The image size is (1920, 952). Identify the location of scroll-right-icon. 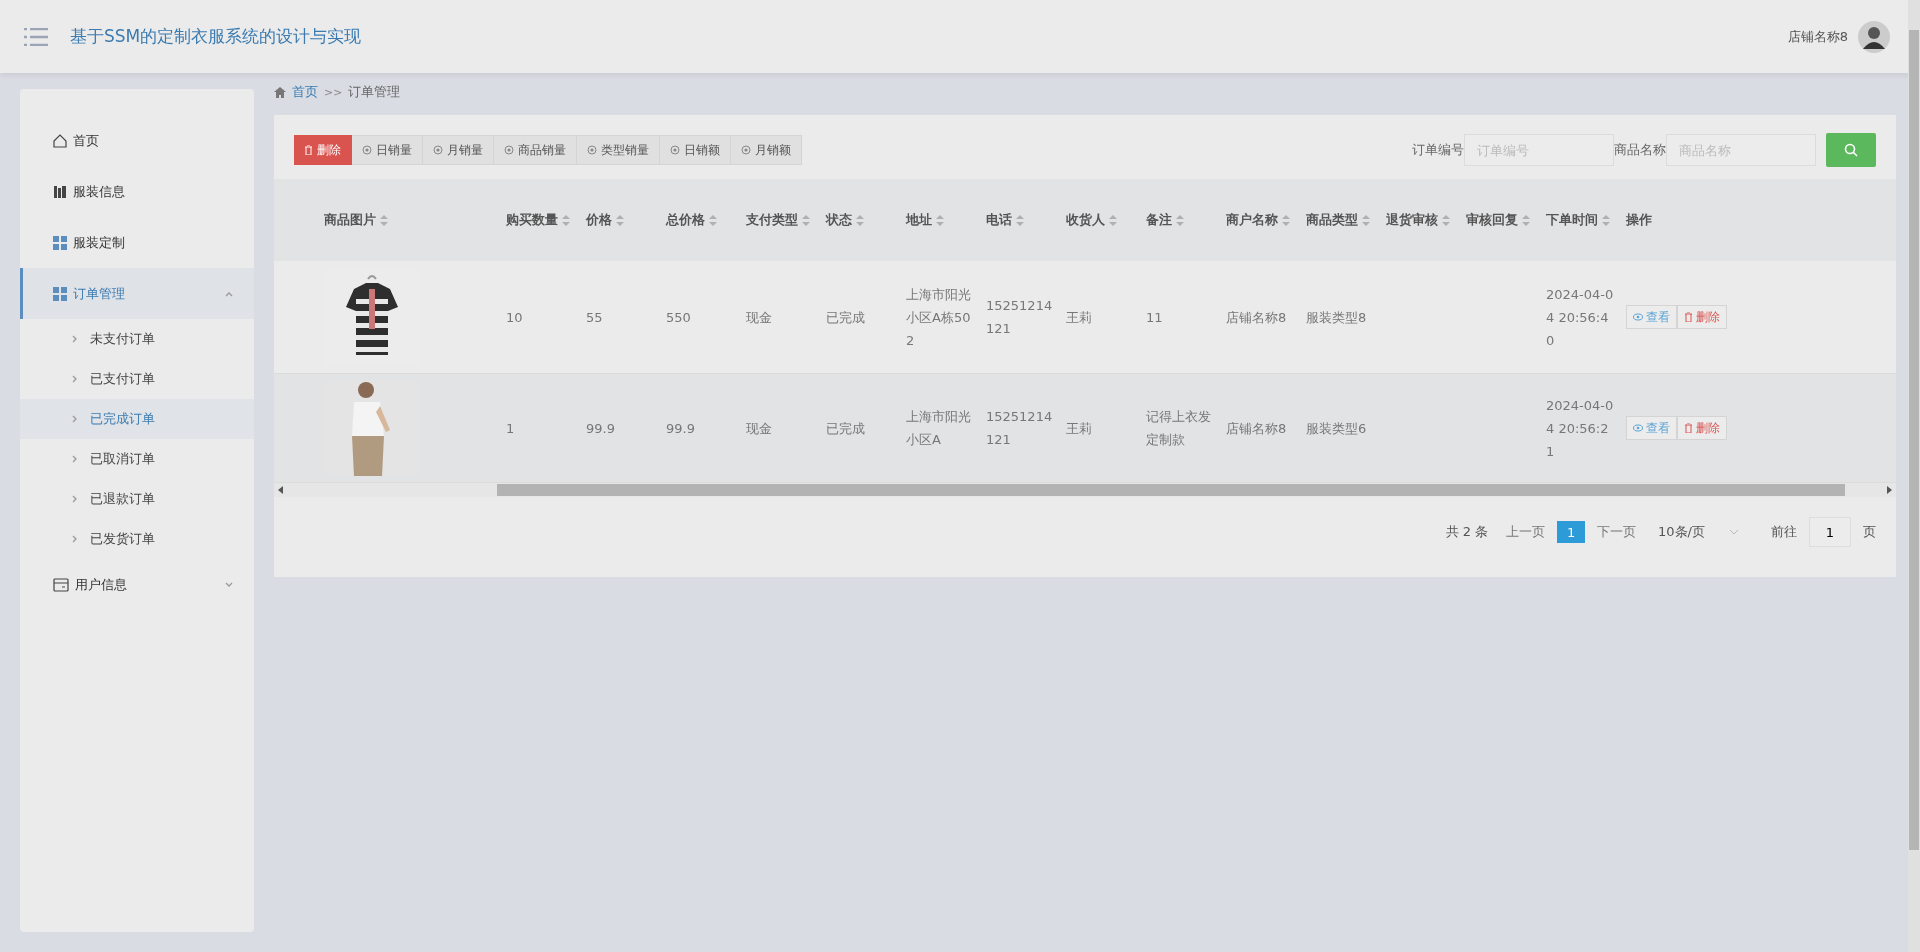
(1889, 490).